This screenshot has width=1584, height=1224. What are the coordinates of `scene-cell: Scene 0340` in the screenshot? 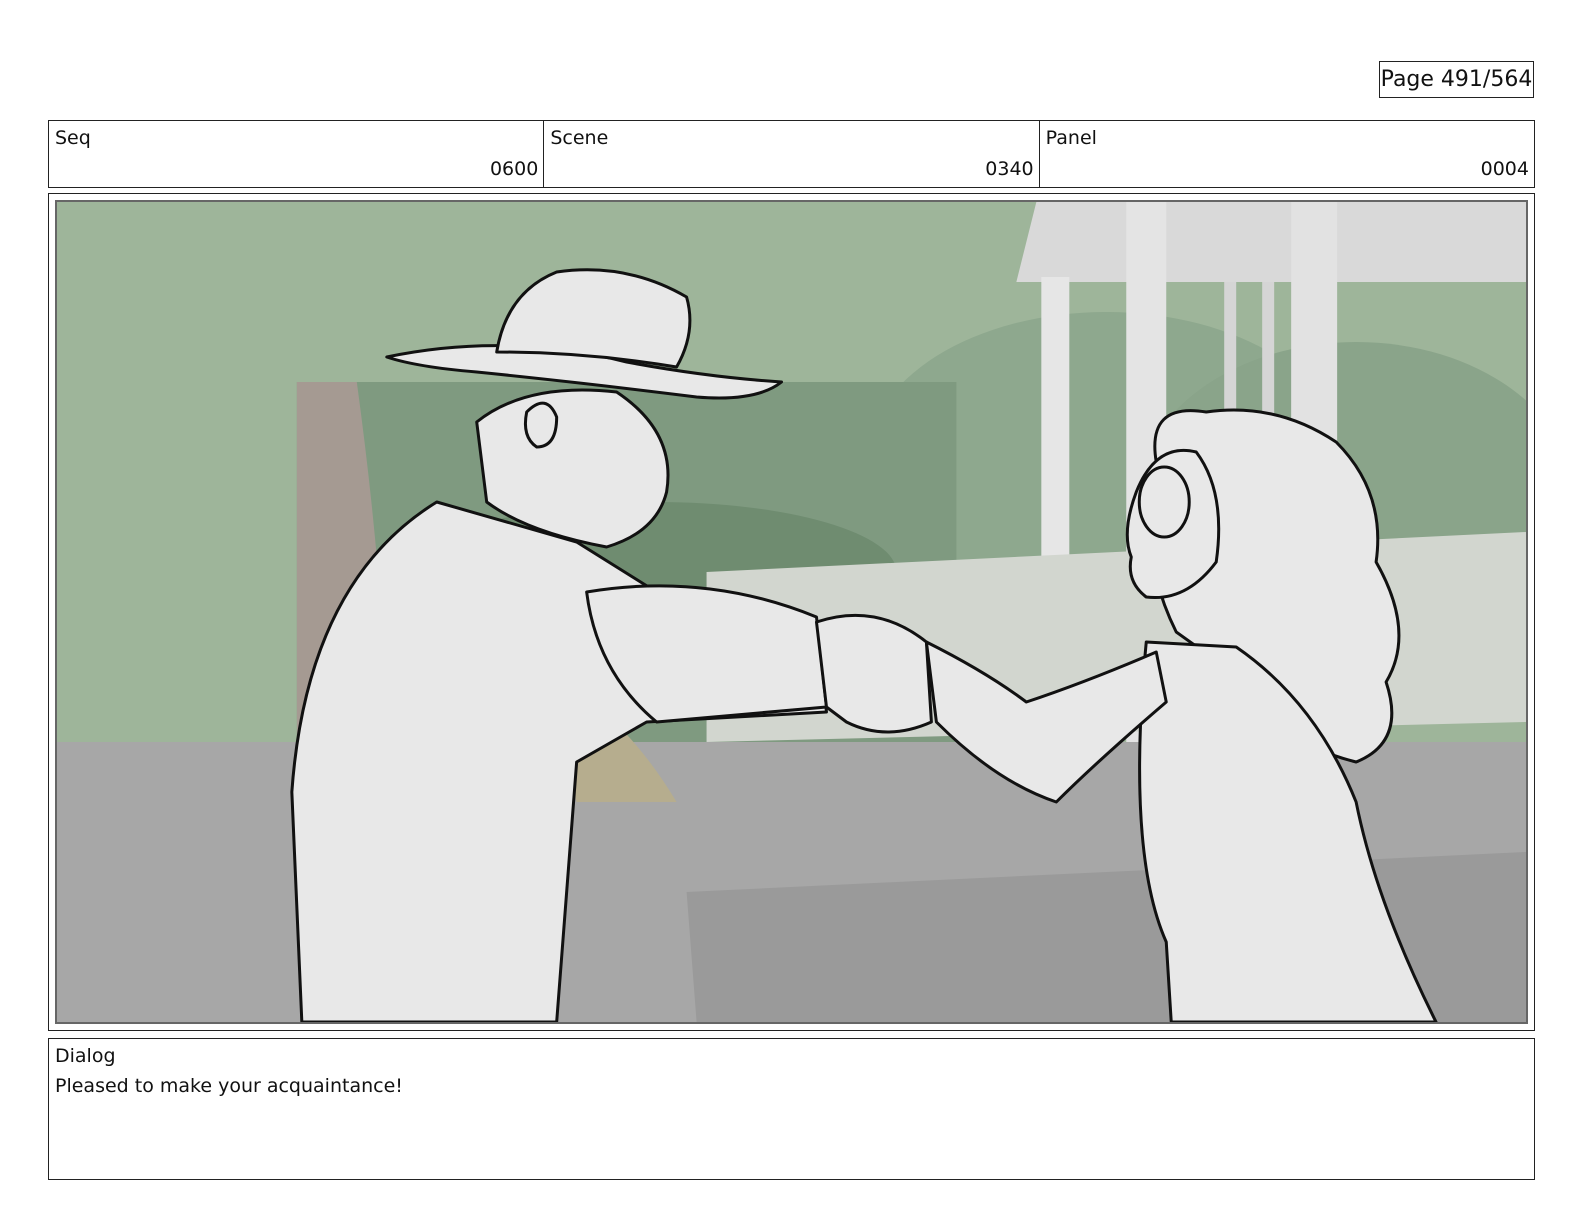 It's located at (792, 154).